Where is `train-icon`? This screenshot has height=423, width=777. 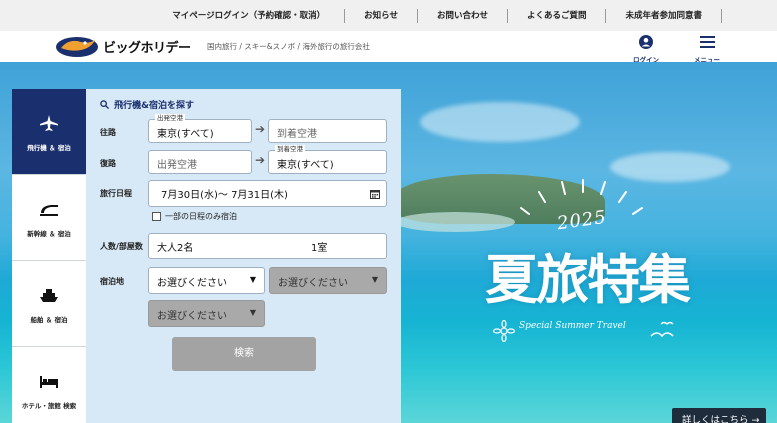 train-icon is located at coordinates (49, 210).